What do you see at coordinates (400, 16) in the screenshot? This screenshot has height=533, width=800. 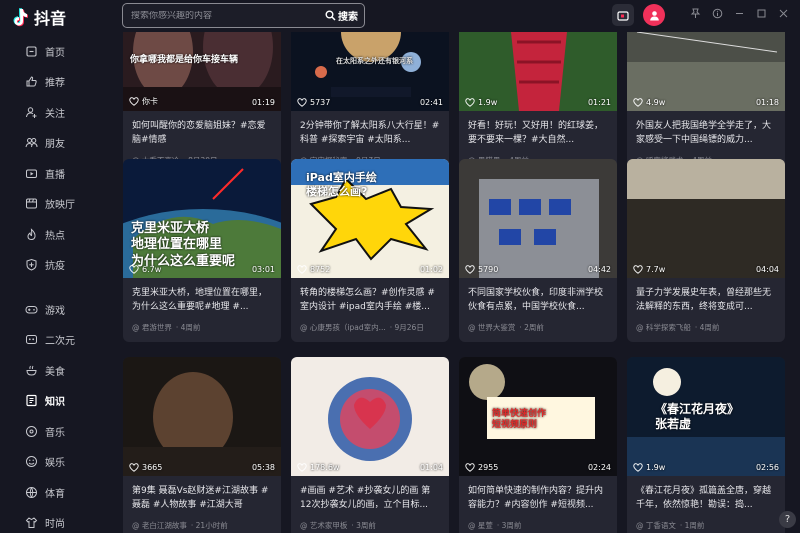 I see `top-bar: 抖音 搜索` at bounding box center [400, 16].